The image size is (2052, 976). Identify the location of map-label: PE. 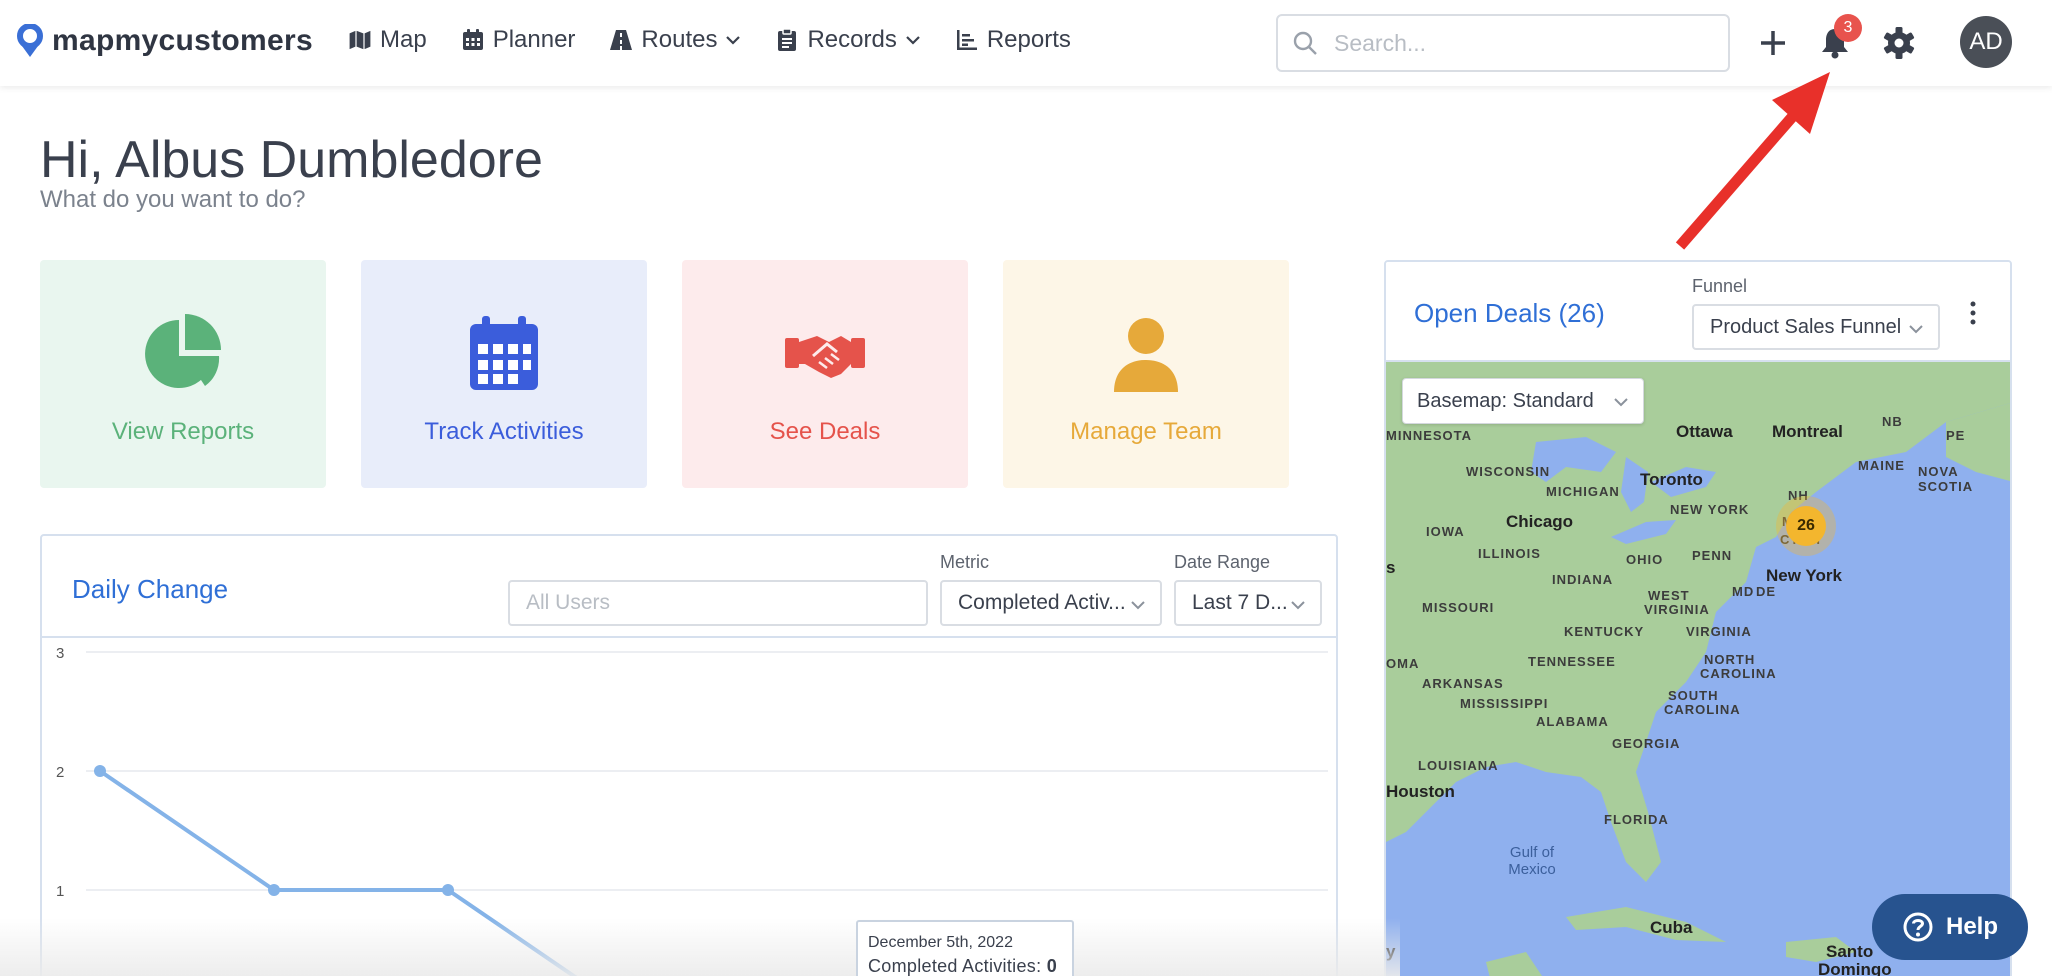
(1956, 435).